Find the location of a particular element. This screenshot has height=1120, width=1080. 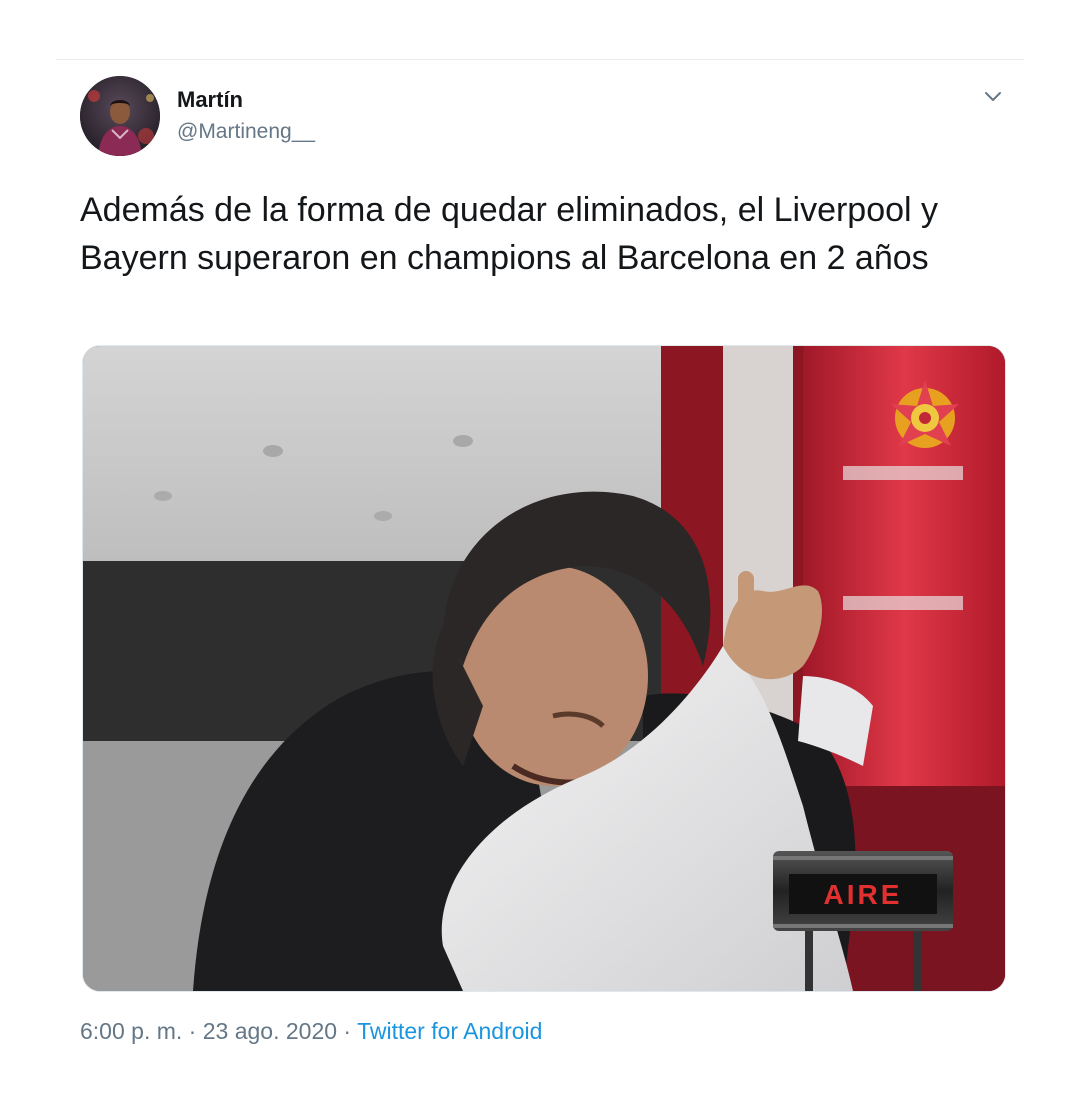

top-divider is located at coordinates (540, 59).